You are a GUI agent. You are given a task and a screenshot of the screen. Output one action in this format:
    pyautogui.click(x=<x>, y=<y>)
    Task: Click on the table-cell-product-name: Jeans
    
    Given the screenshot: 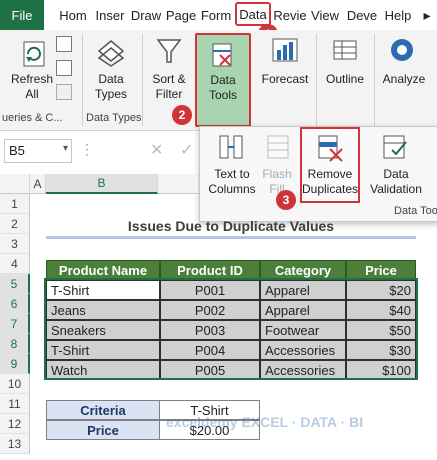 What is the action you would take?
    pyautogui.click(x=103, y=310)
    